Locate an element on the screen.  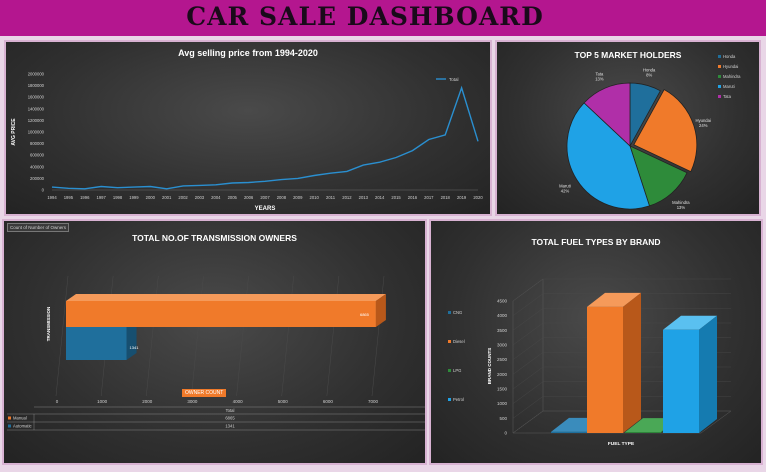
y-tick-label: 600000 is located at coordinates (37, 155).